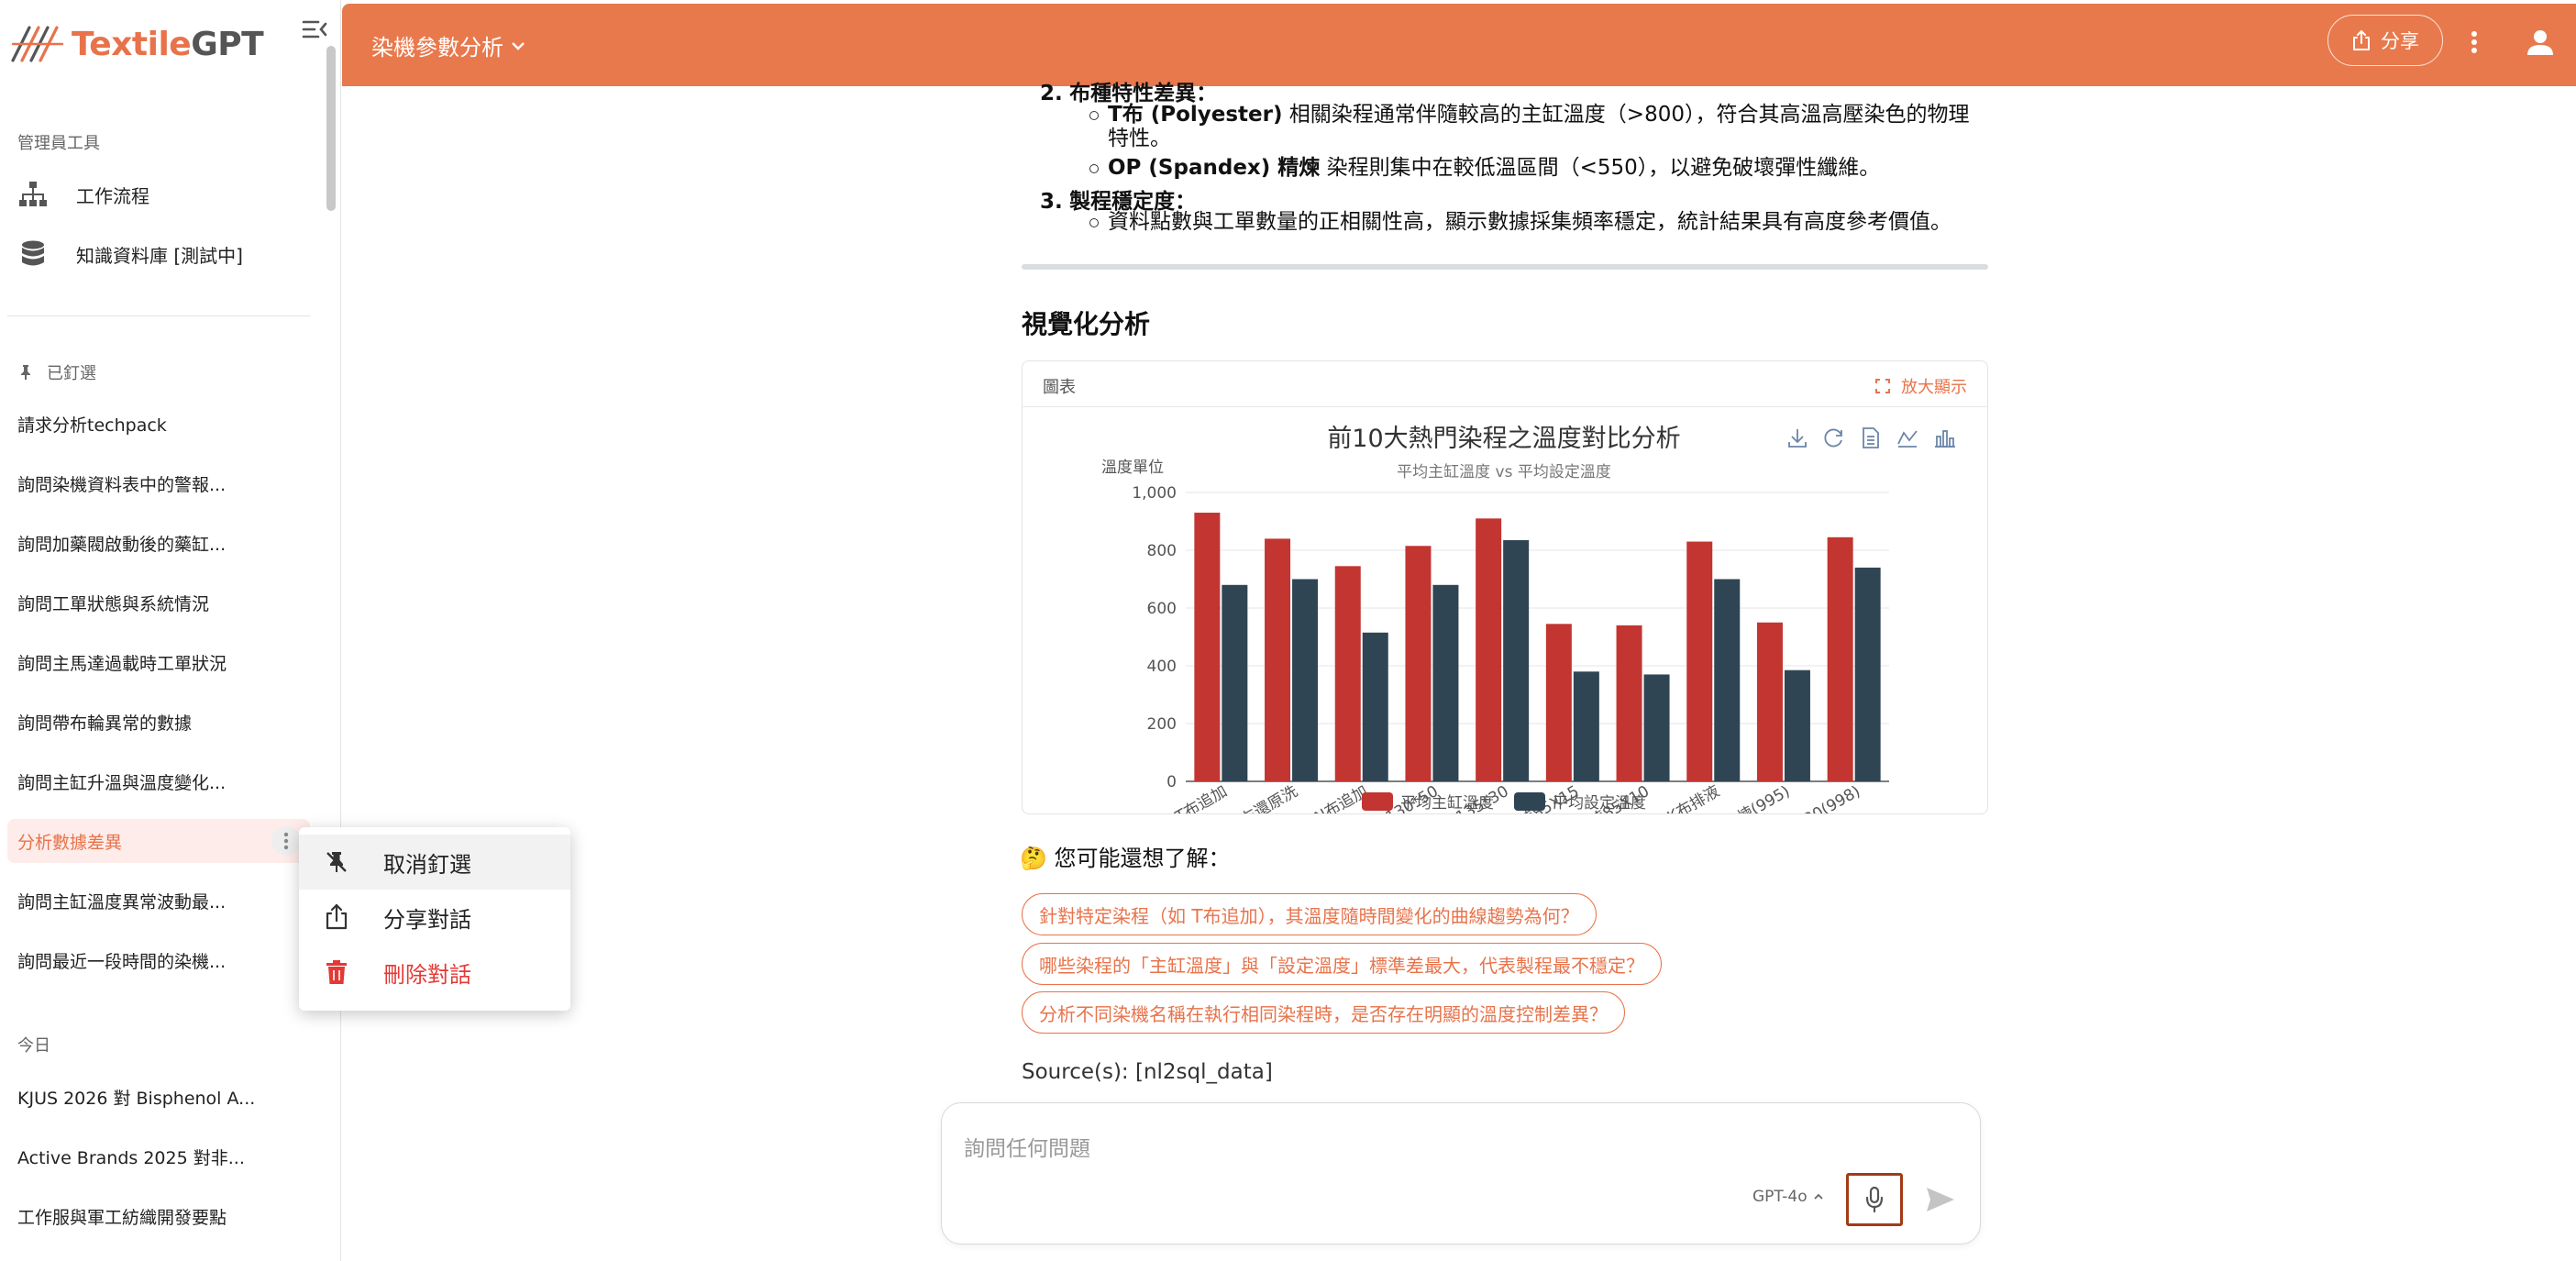 This screenshot has height=1261, width=2576. Describe the element at coordinates (1503, 439) in the screenshot. I see `chart-title: 前10大熱門染程之溫度對比分析` at that location.